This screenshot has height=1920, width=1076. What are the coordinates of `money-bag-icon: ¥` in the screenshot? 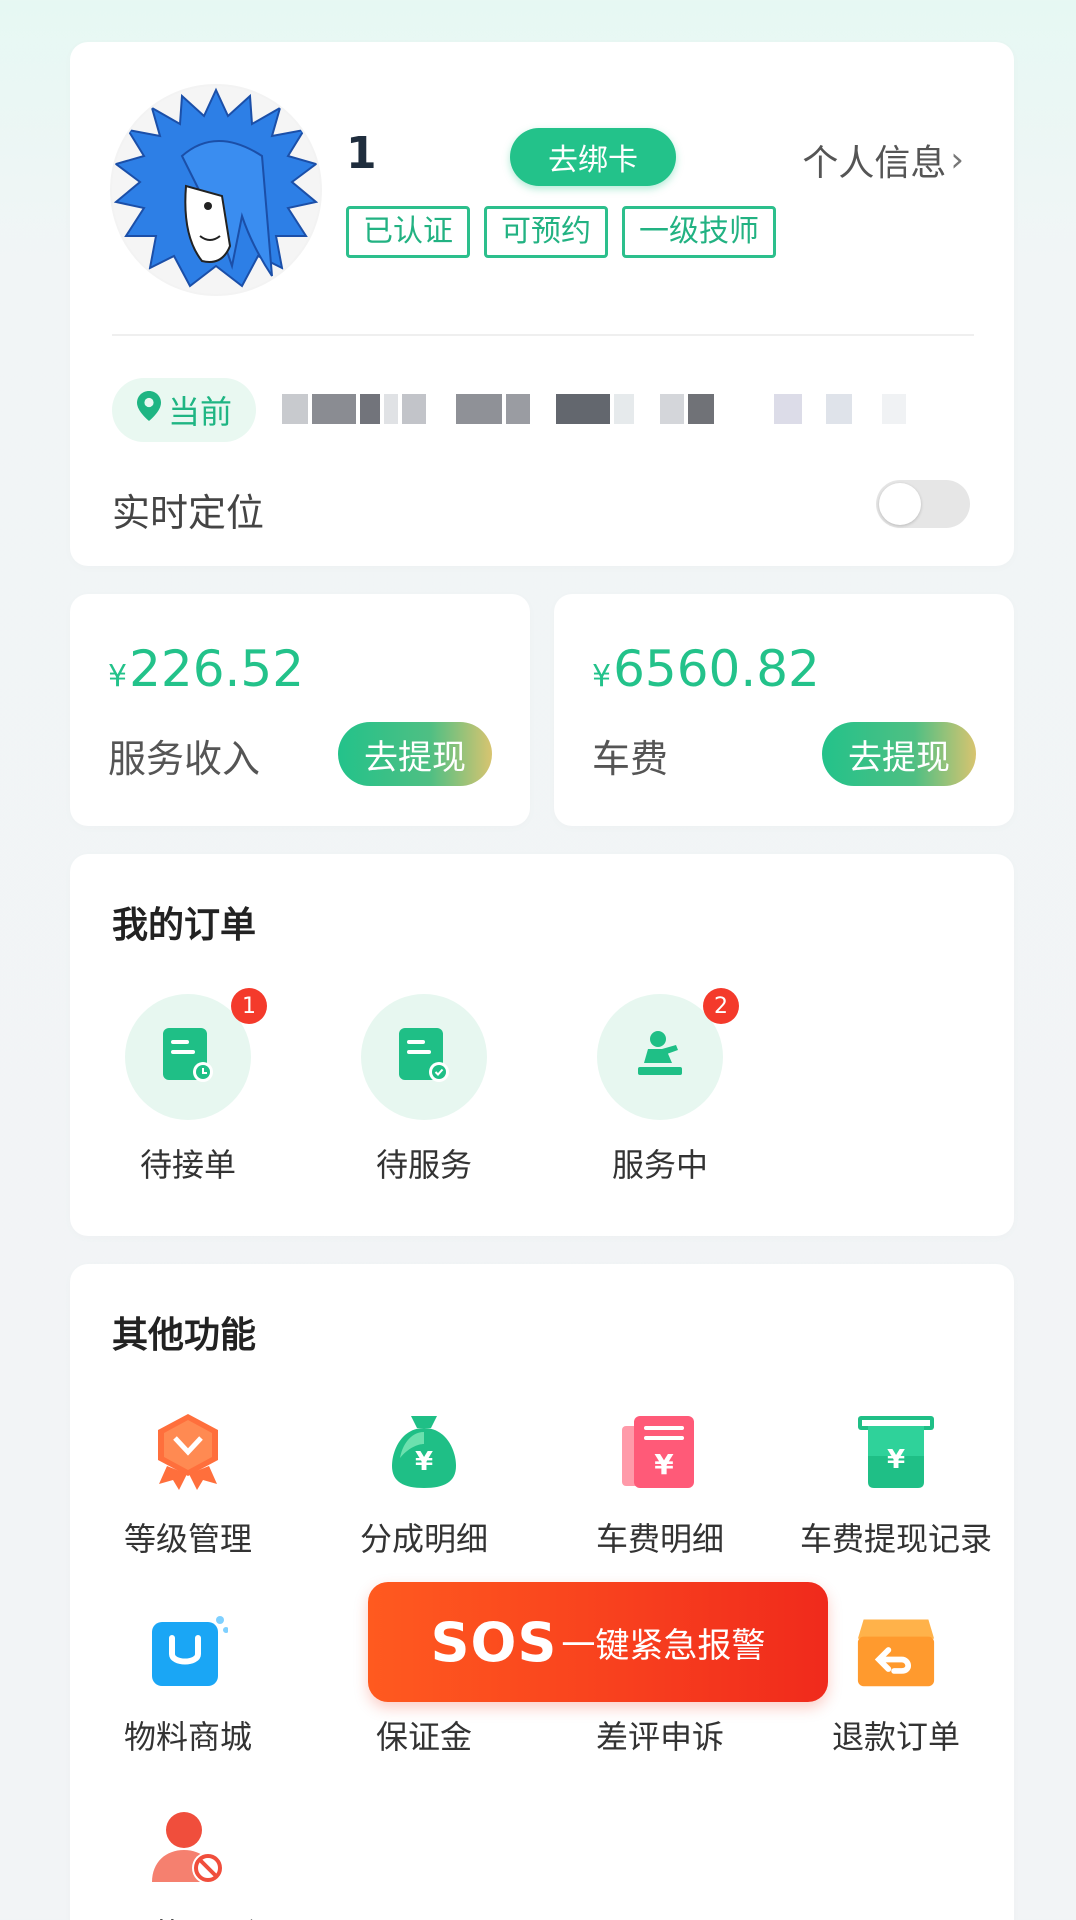 It's located at (424, 1452).